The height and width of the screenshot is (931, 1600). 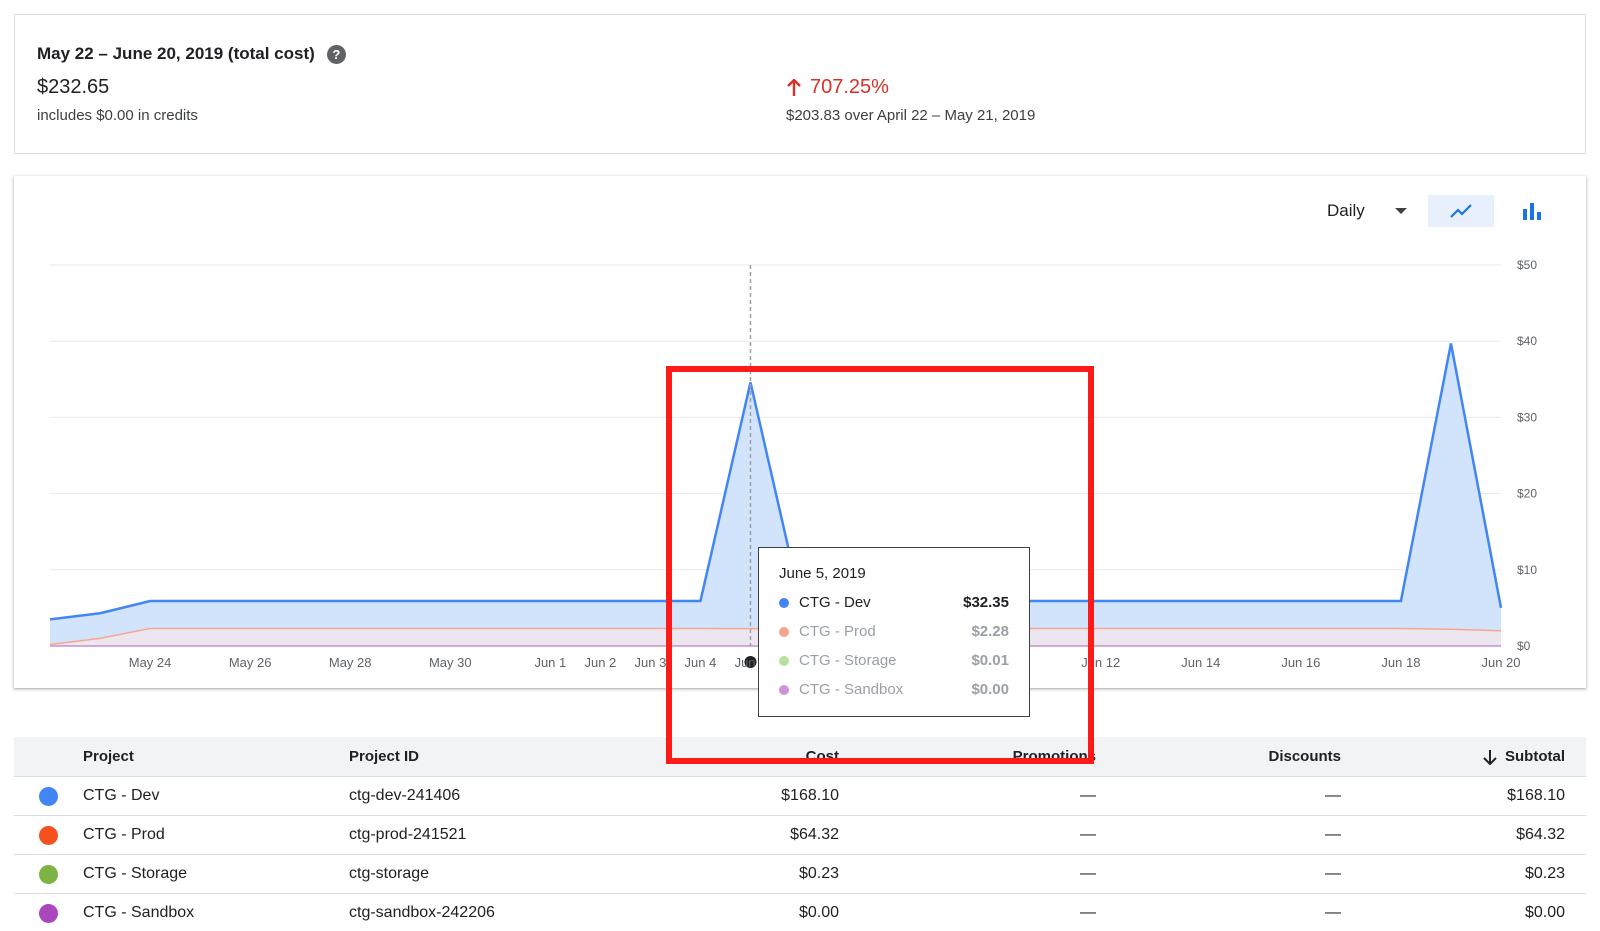 I want to click on project-name: CTG - Storage, so click(x=135, y=873).